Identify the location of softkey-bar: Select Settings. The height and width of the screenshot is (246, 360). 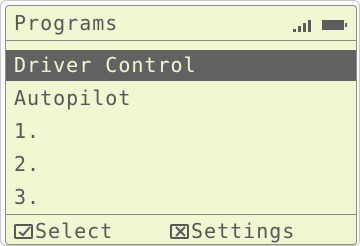
(181, 230).